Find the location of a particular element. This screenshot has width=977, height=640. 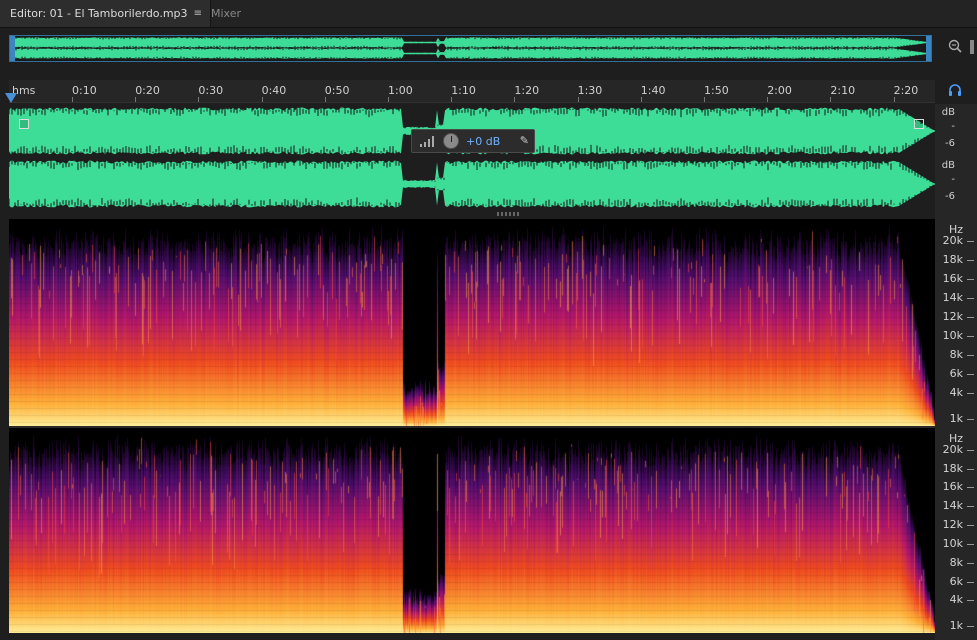

ruler-tick-label: 0:20 is located at coordinates (147, 90).